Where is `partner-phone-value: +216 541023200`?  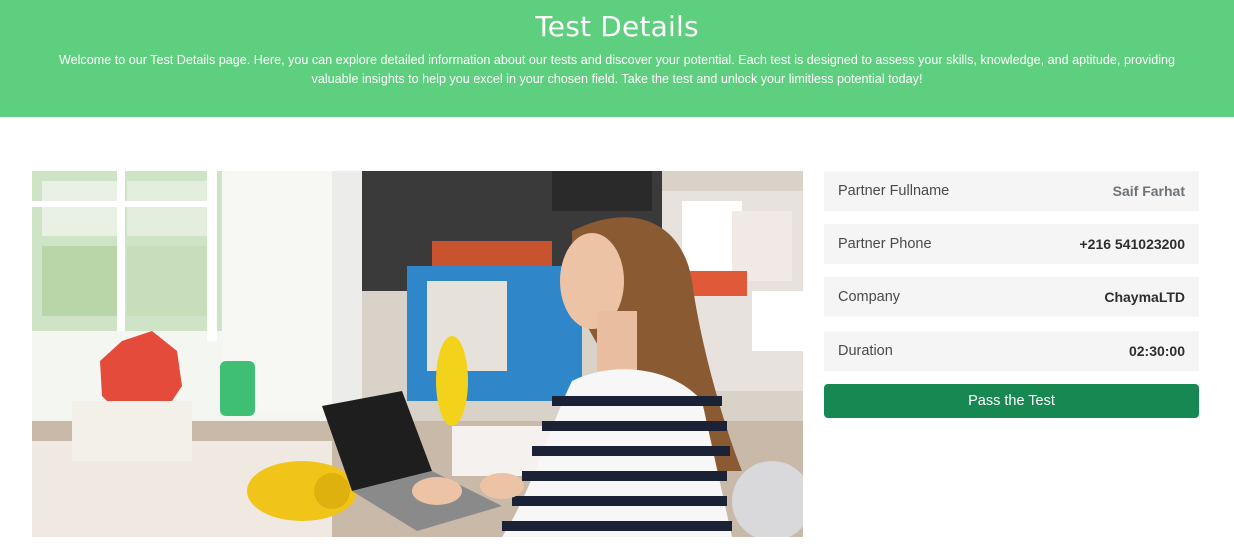 partner-phone-value: +216 541023200 is located at coordinates (1132, 244).